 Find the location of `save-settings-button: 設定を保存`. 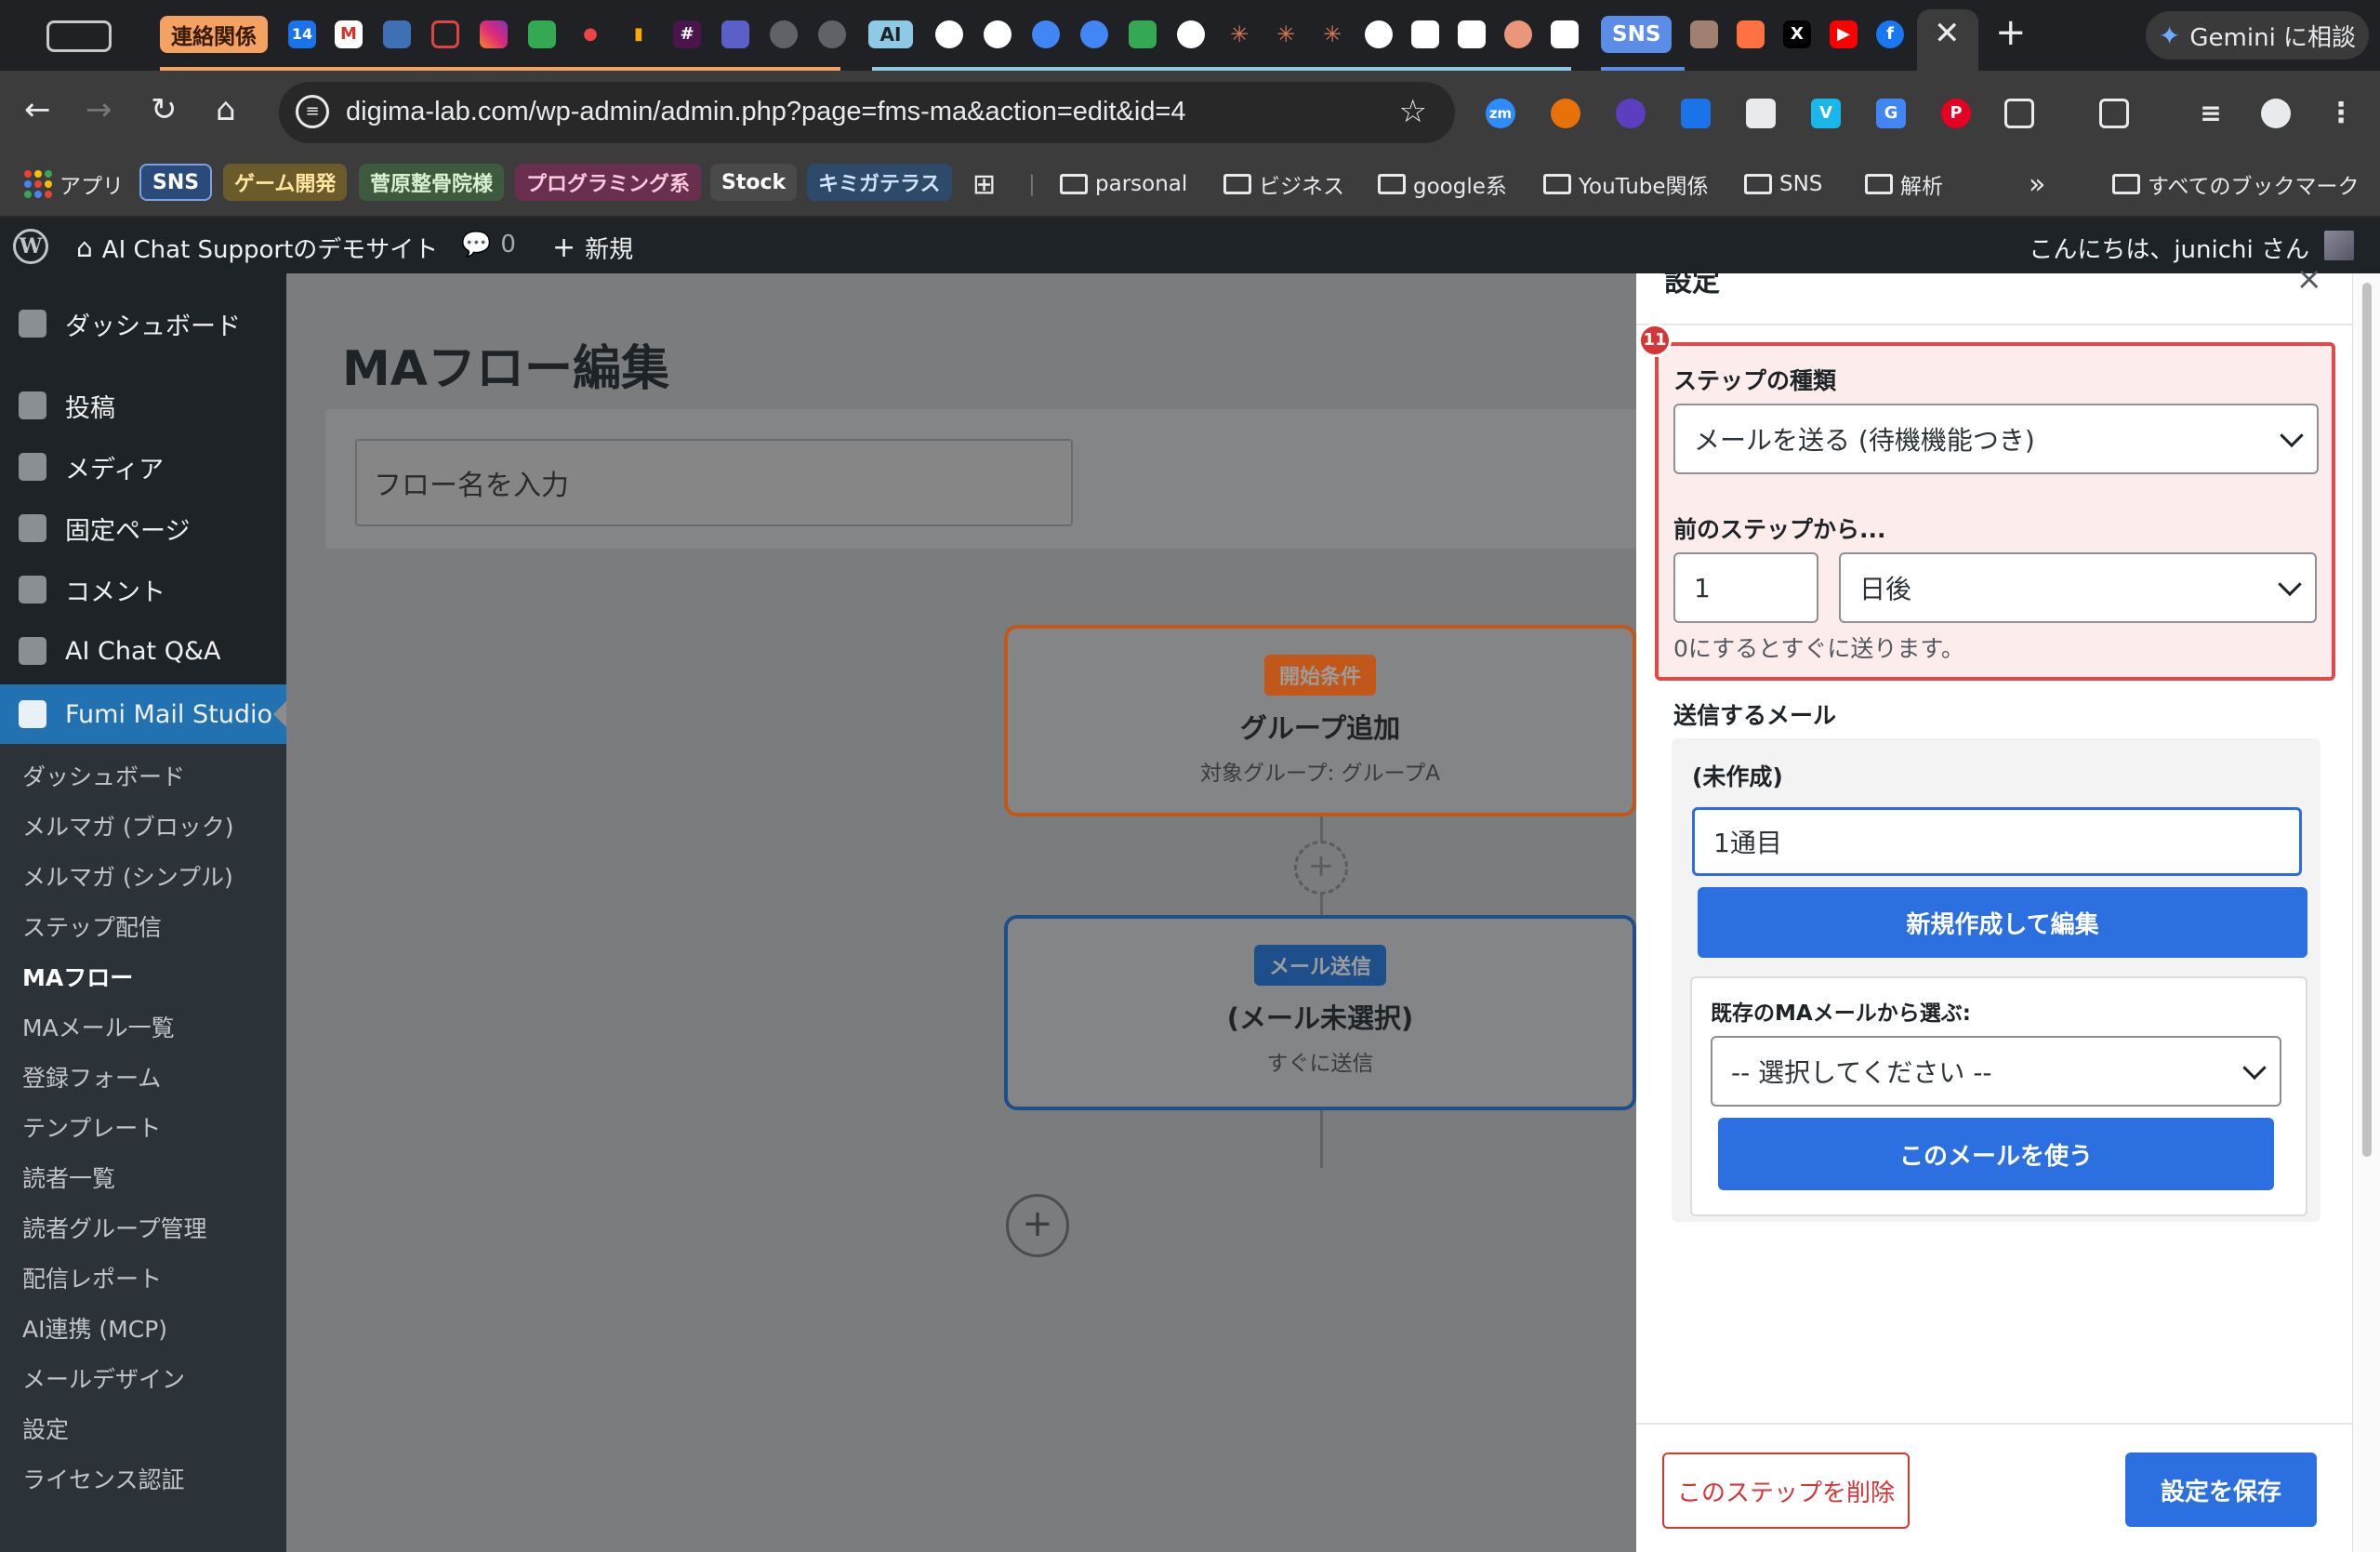

save-settings-button: 設定を保存 is located at coordinates (2221, 1490).